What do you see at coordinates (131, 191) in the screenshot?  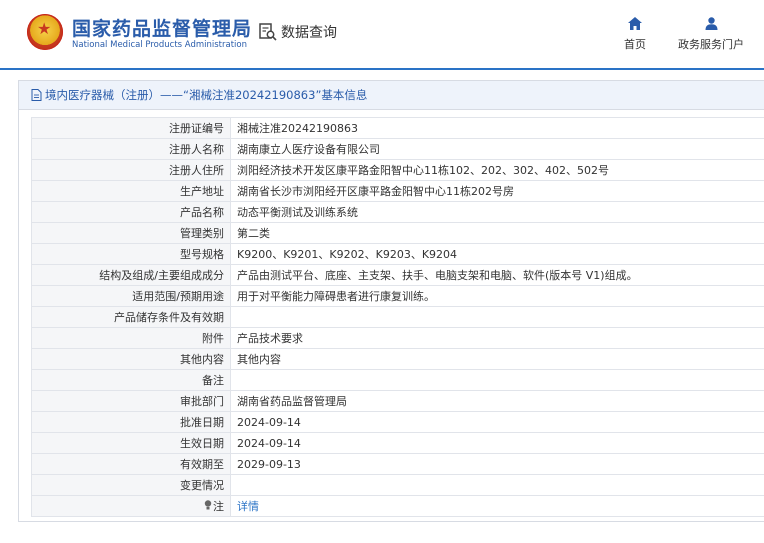 I see `row-label: 生产地址` at bounding box center [131, 191].